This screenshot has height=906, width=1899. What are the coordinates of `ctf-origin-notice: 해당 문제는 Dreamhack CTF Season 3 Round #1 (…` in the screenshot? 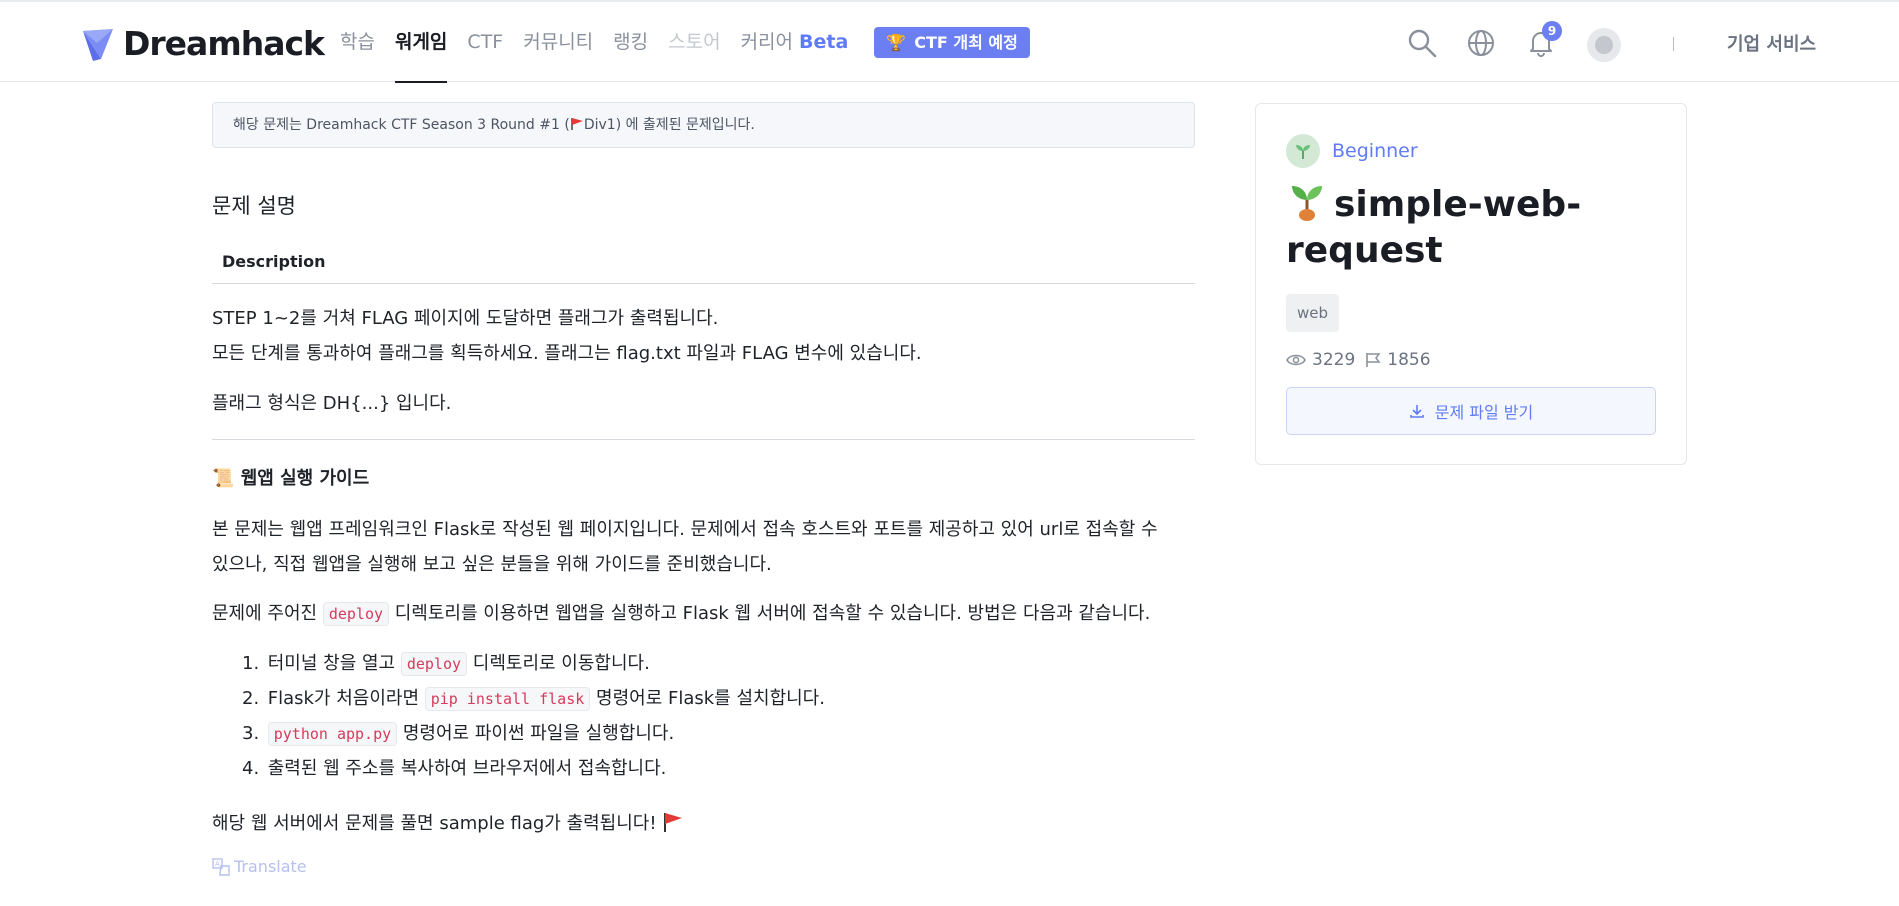 It's located at (703, 125).